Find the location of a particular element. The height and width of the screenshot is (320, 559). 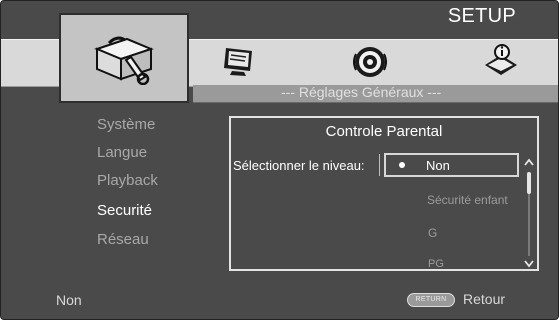

label-divider is located at coordinates (380, 165).